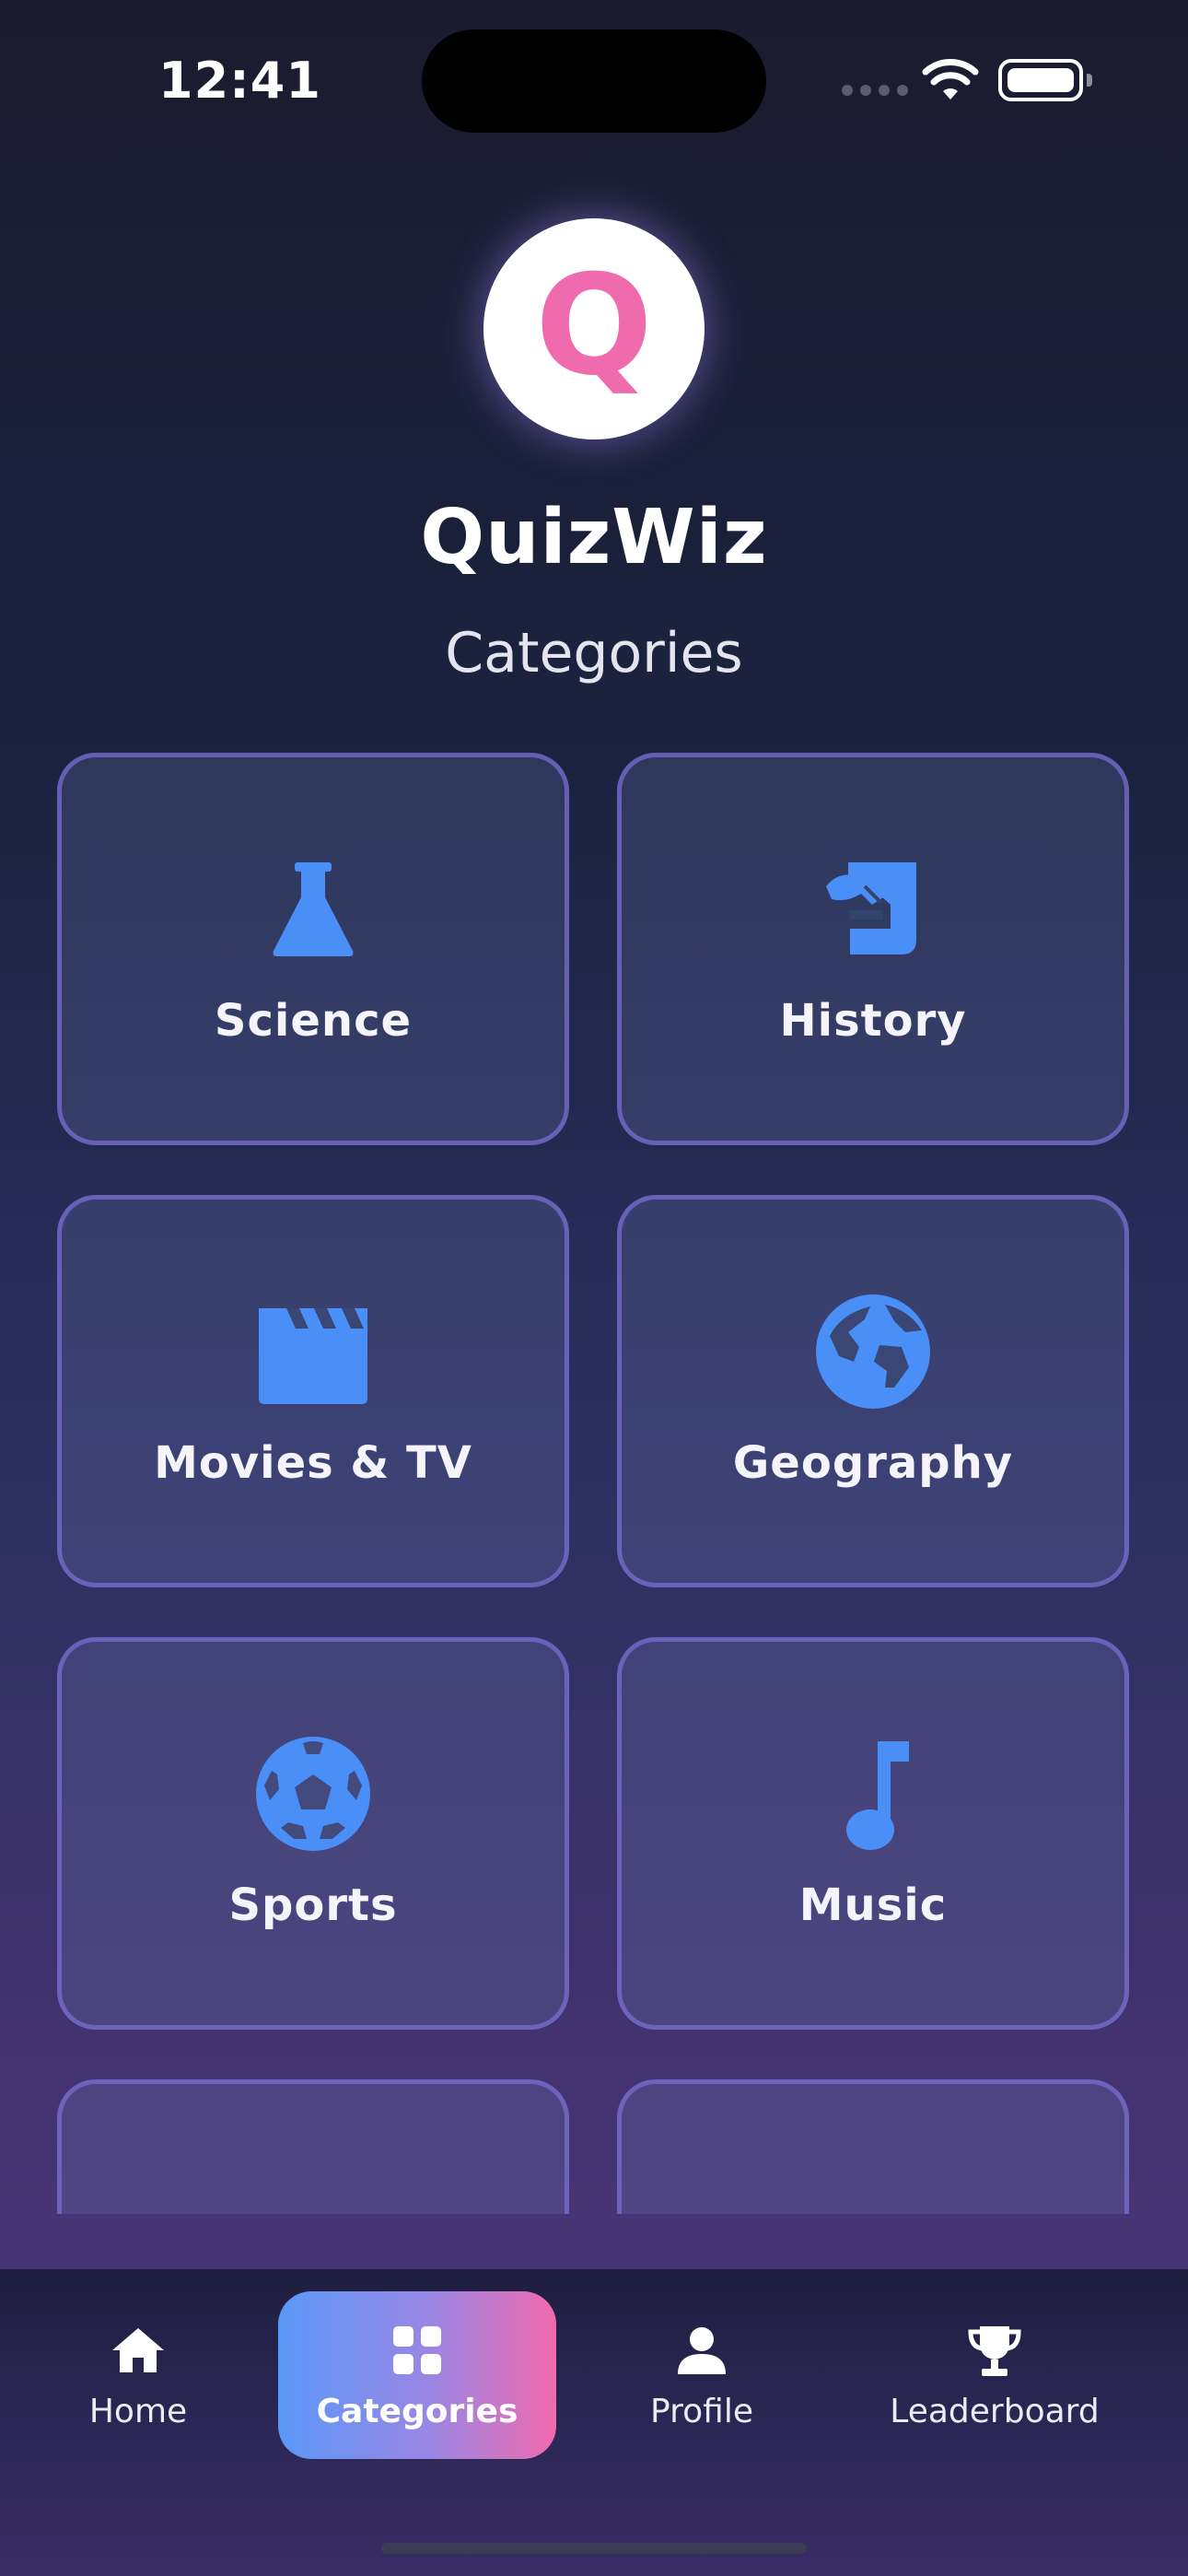  Describe the element at coordinates (417, 2411) in the screenshot. I see `tab-label: Categories` at that location.